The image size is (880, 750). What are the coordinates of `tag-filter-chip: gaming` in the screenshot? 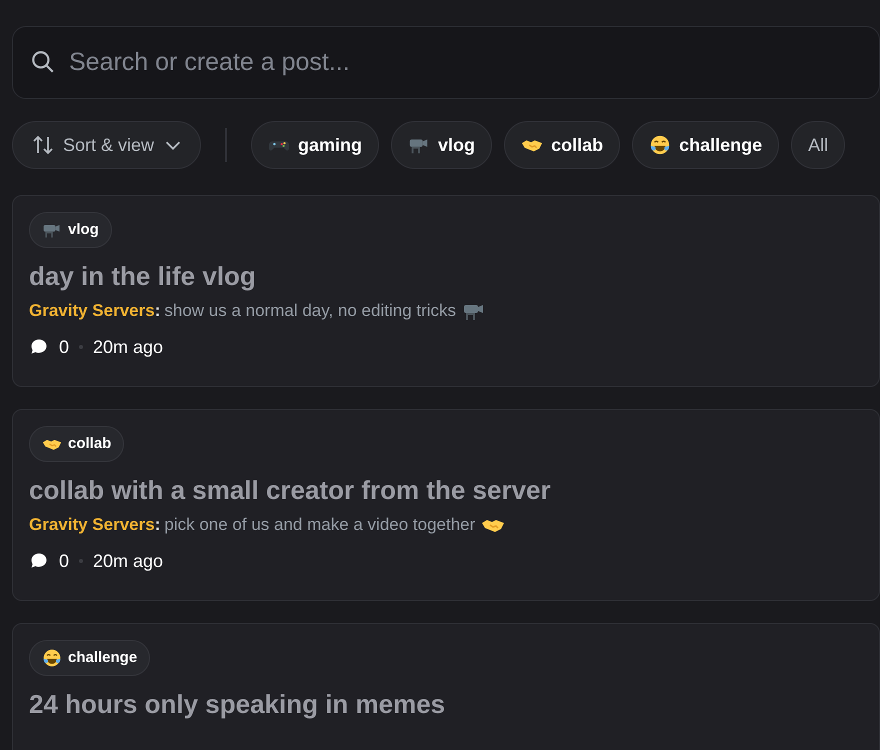 It's located at (315, 145).